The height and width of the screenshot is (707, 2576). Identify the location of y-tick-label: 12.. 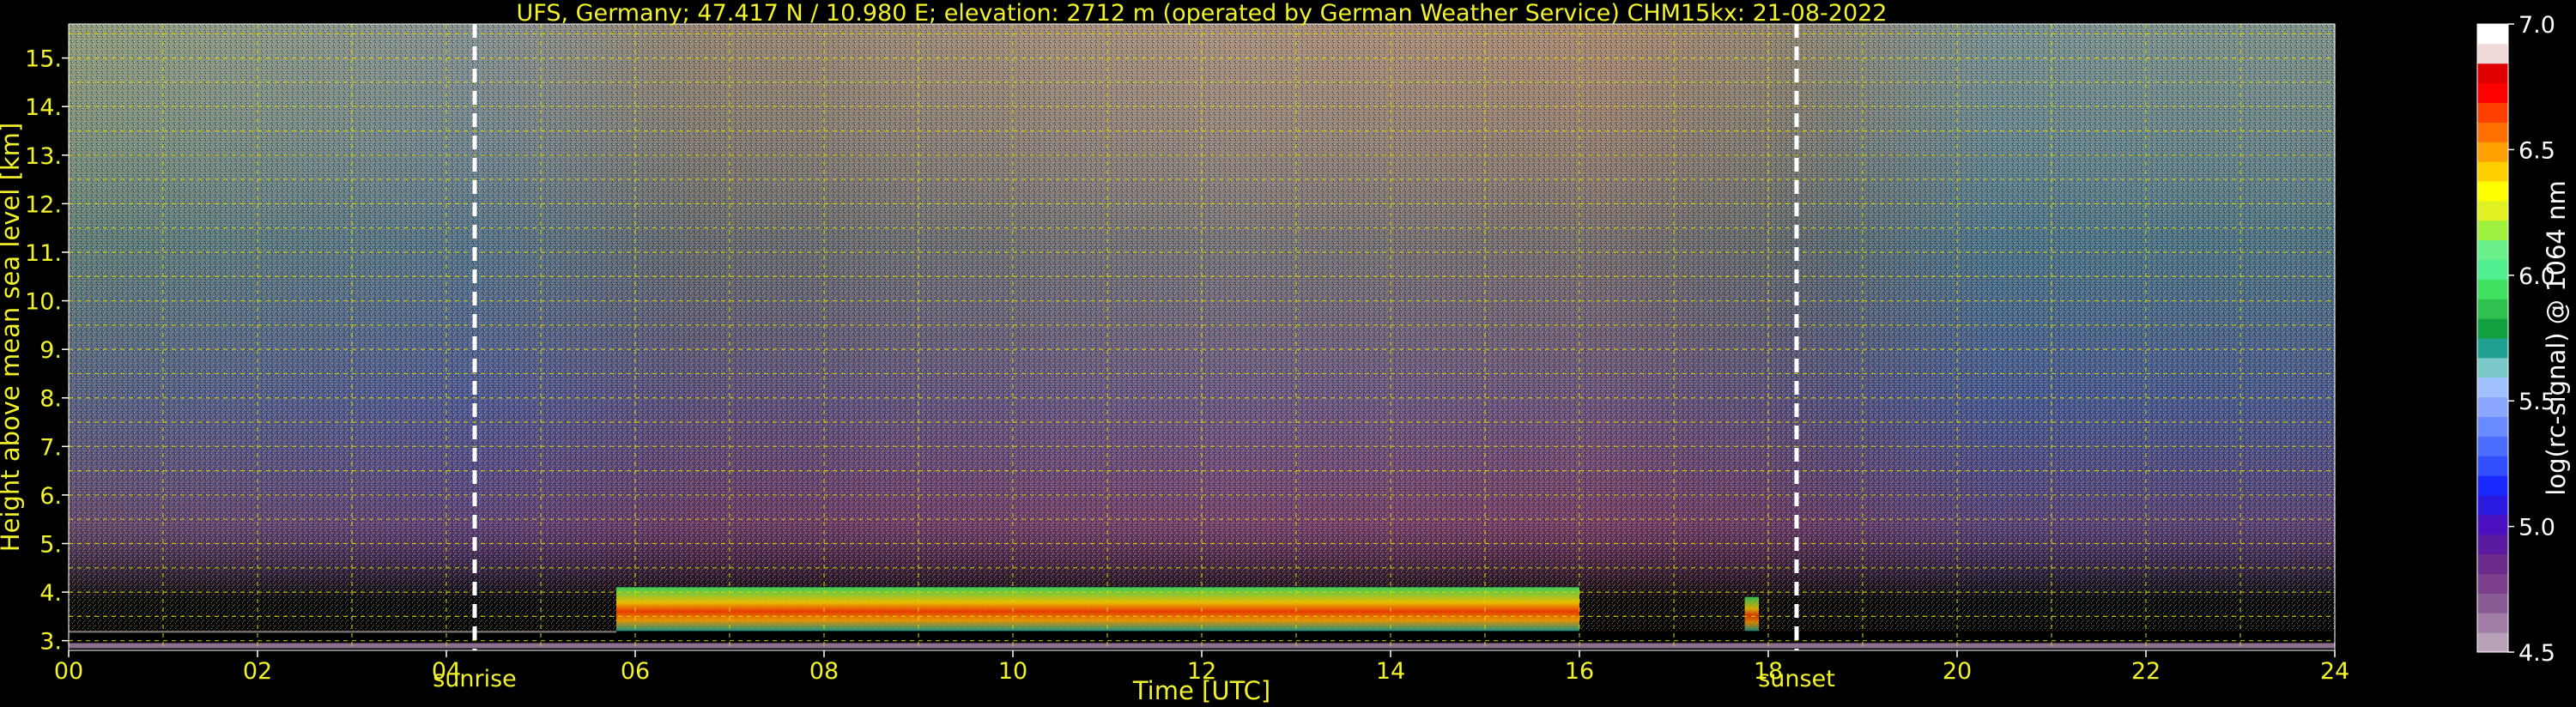
(43, 204).